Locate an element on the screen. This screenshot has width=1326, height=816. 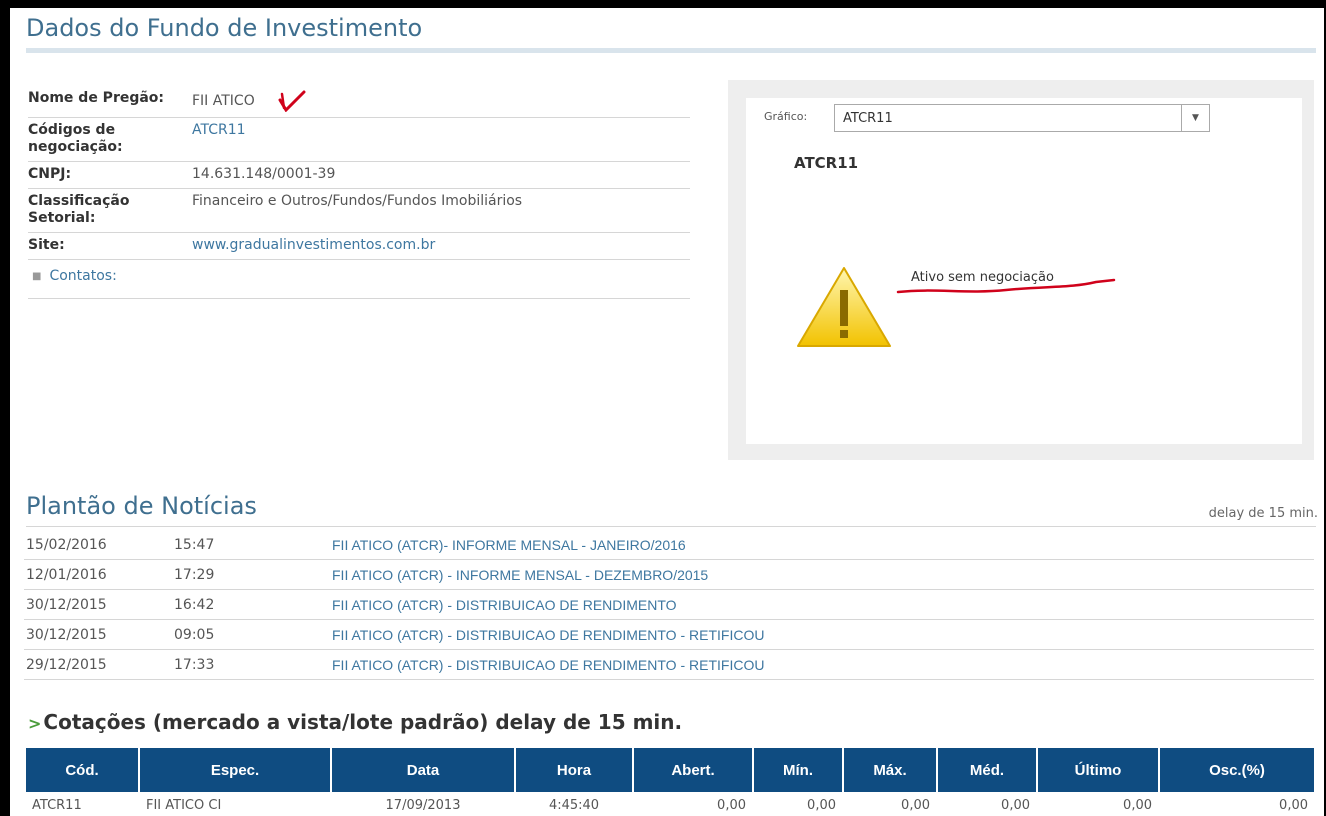
info-row-trading-name: Nome de Pregão: FII ATICO is located at coordinates (359, 102).